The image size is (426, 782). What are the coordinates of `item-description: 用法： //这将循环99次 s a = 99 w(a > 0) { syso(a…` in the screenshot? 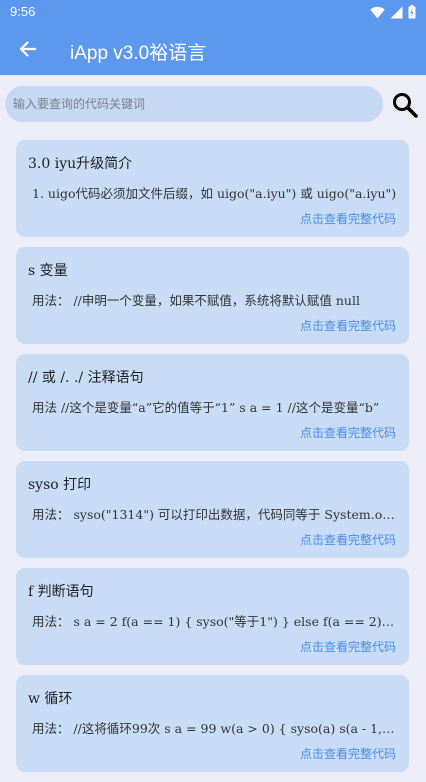 It's located at (215, 728).